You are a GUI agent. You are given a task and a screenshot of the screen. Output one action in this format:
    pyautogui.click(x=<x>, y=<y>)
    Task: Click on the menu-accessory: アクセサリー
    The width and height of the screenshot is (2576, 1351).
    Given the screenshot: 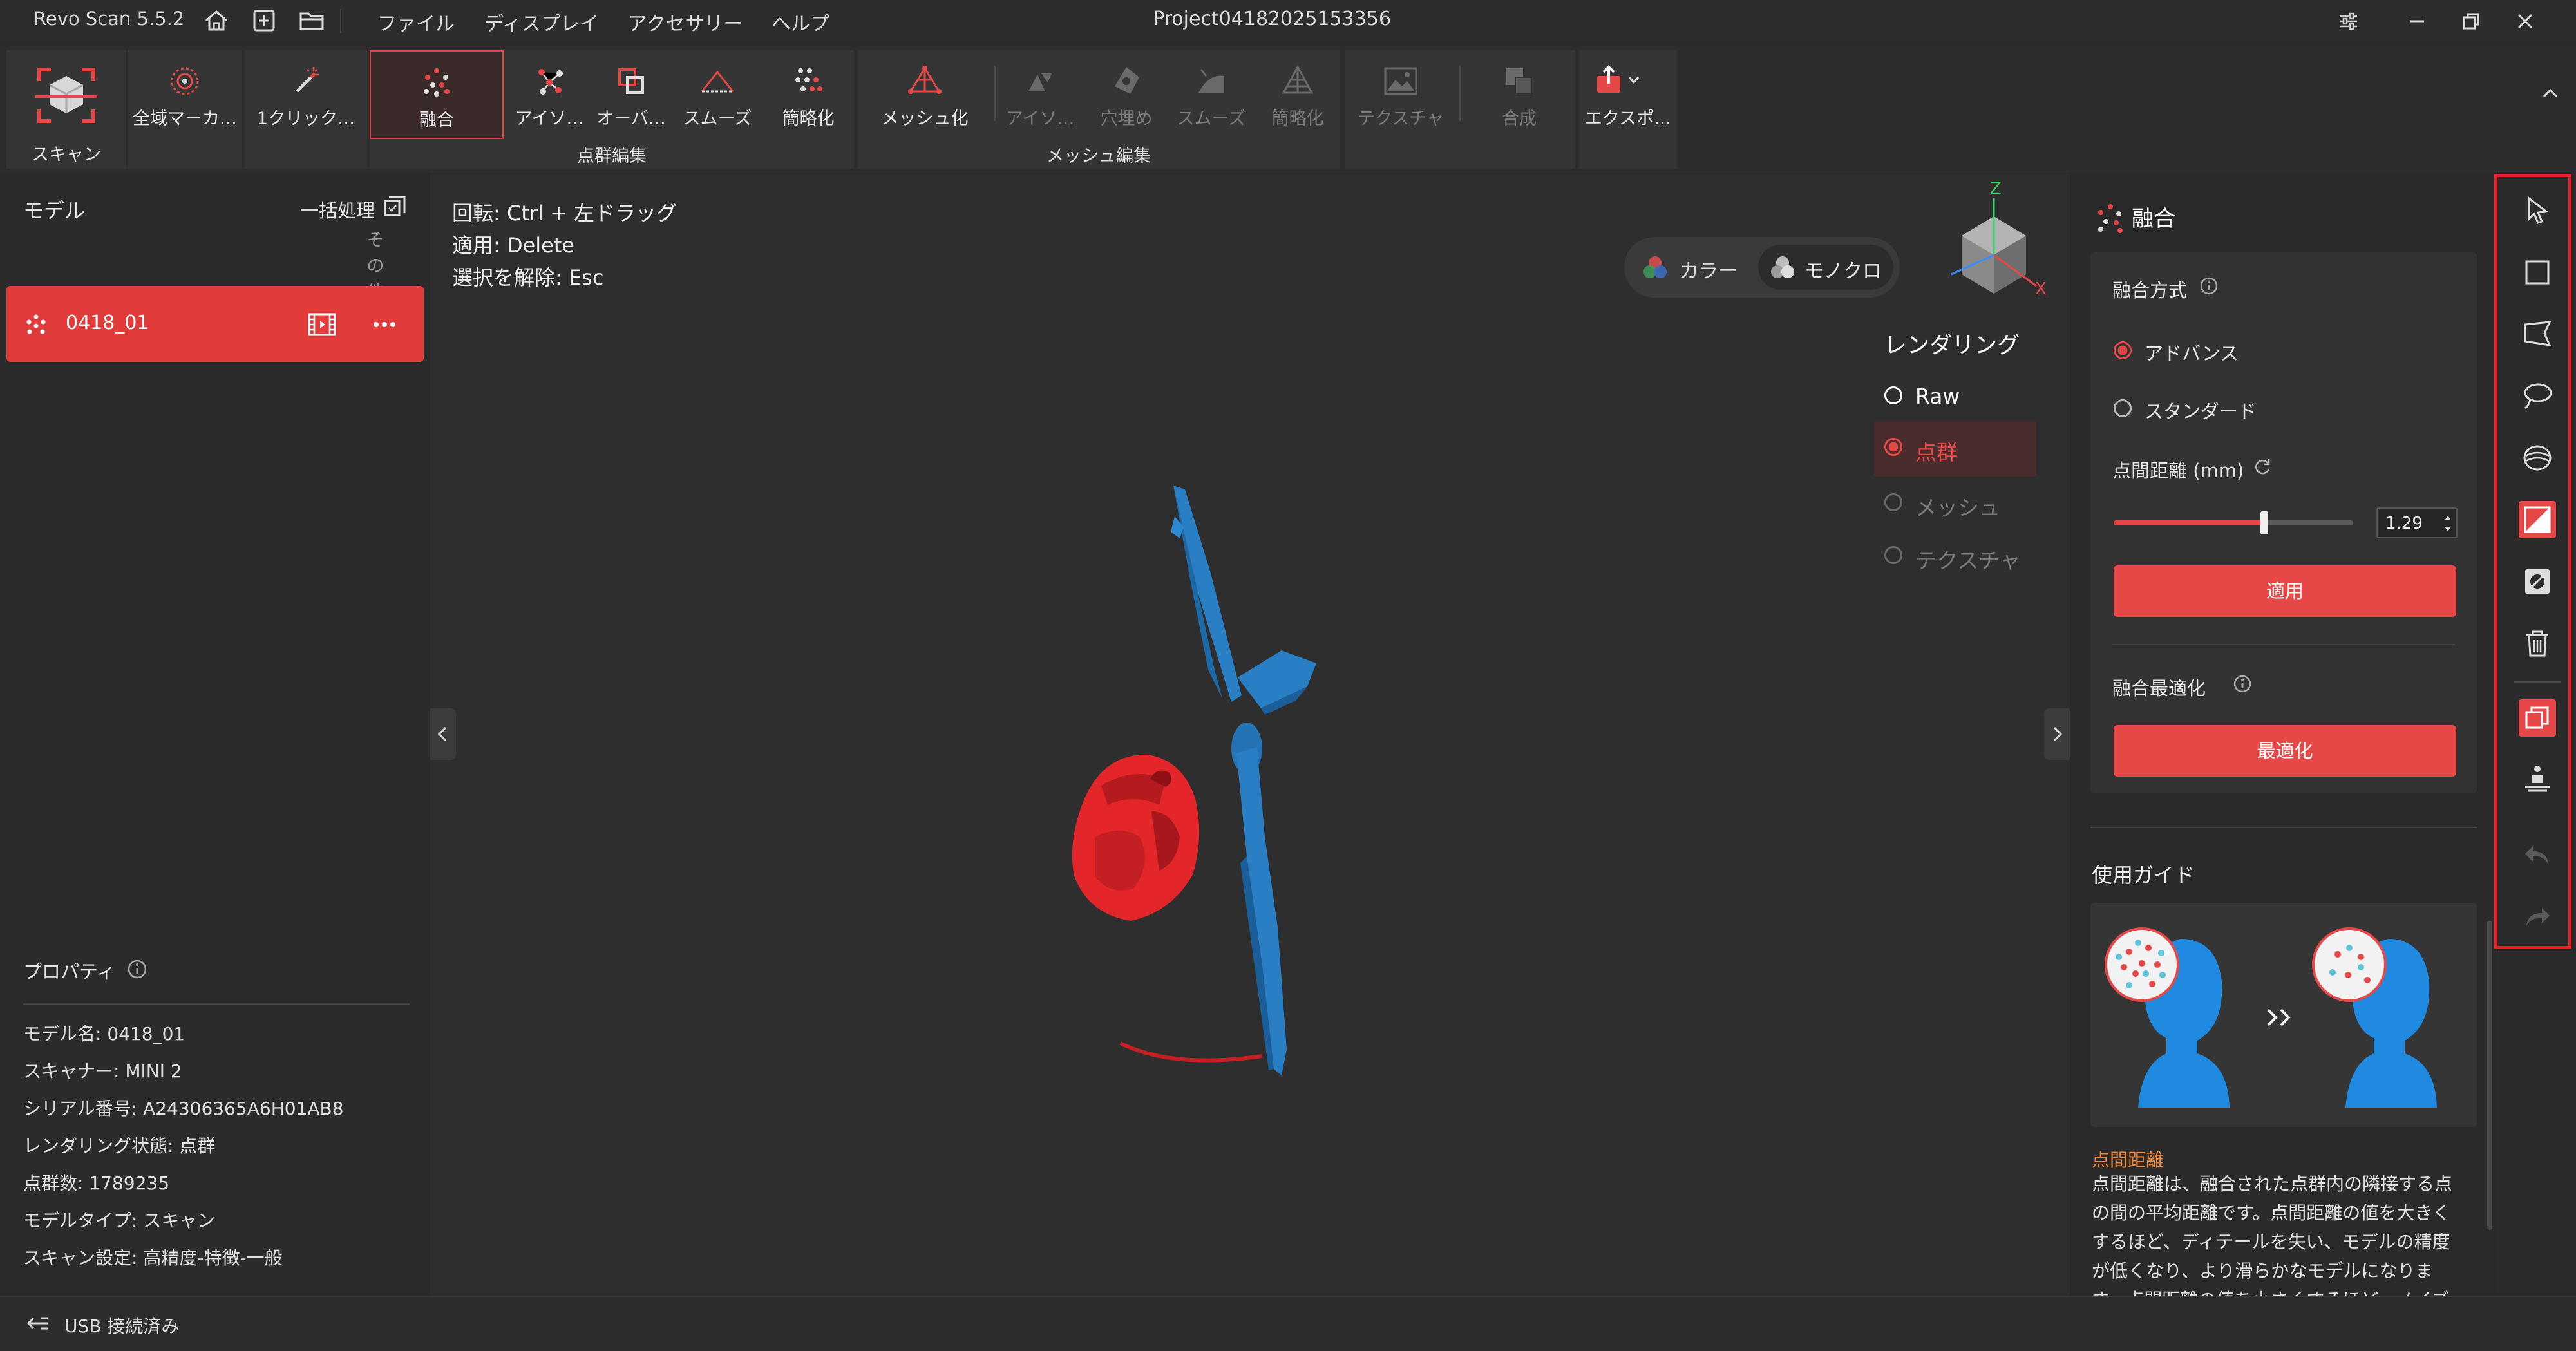 What is the action you would take?
    pyautogui.click(x=685, y=22)
    